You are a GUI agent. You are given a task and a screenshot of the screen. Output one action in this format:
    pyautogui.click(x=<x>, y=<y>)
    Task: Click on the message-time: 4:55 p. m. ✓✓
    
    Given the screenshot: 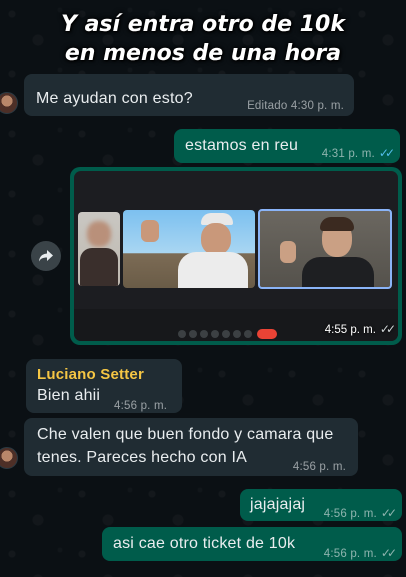 What is the action you would take?
    pyautogui.click(x=360, y=329)
    